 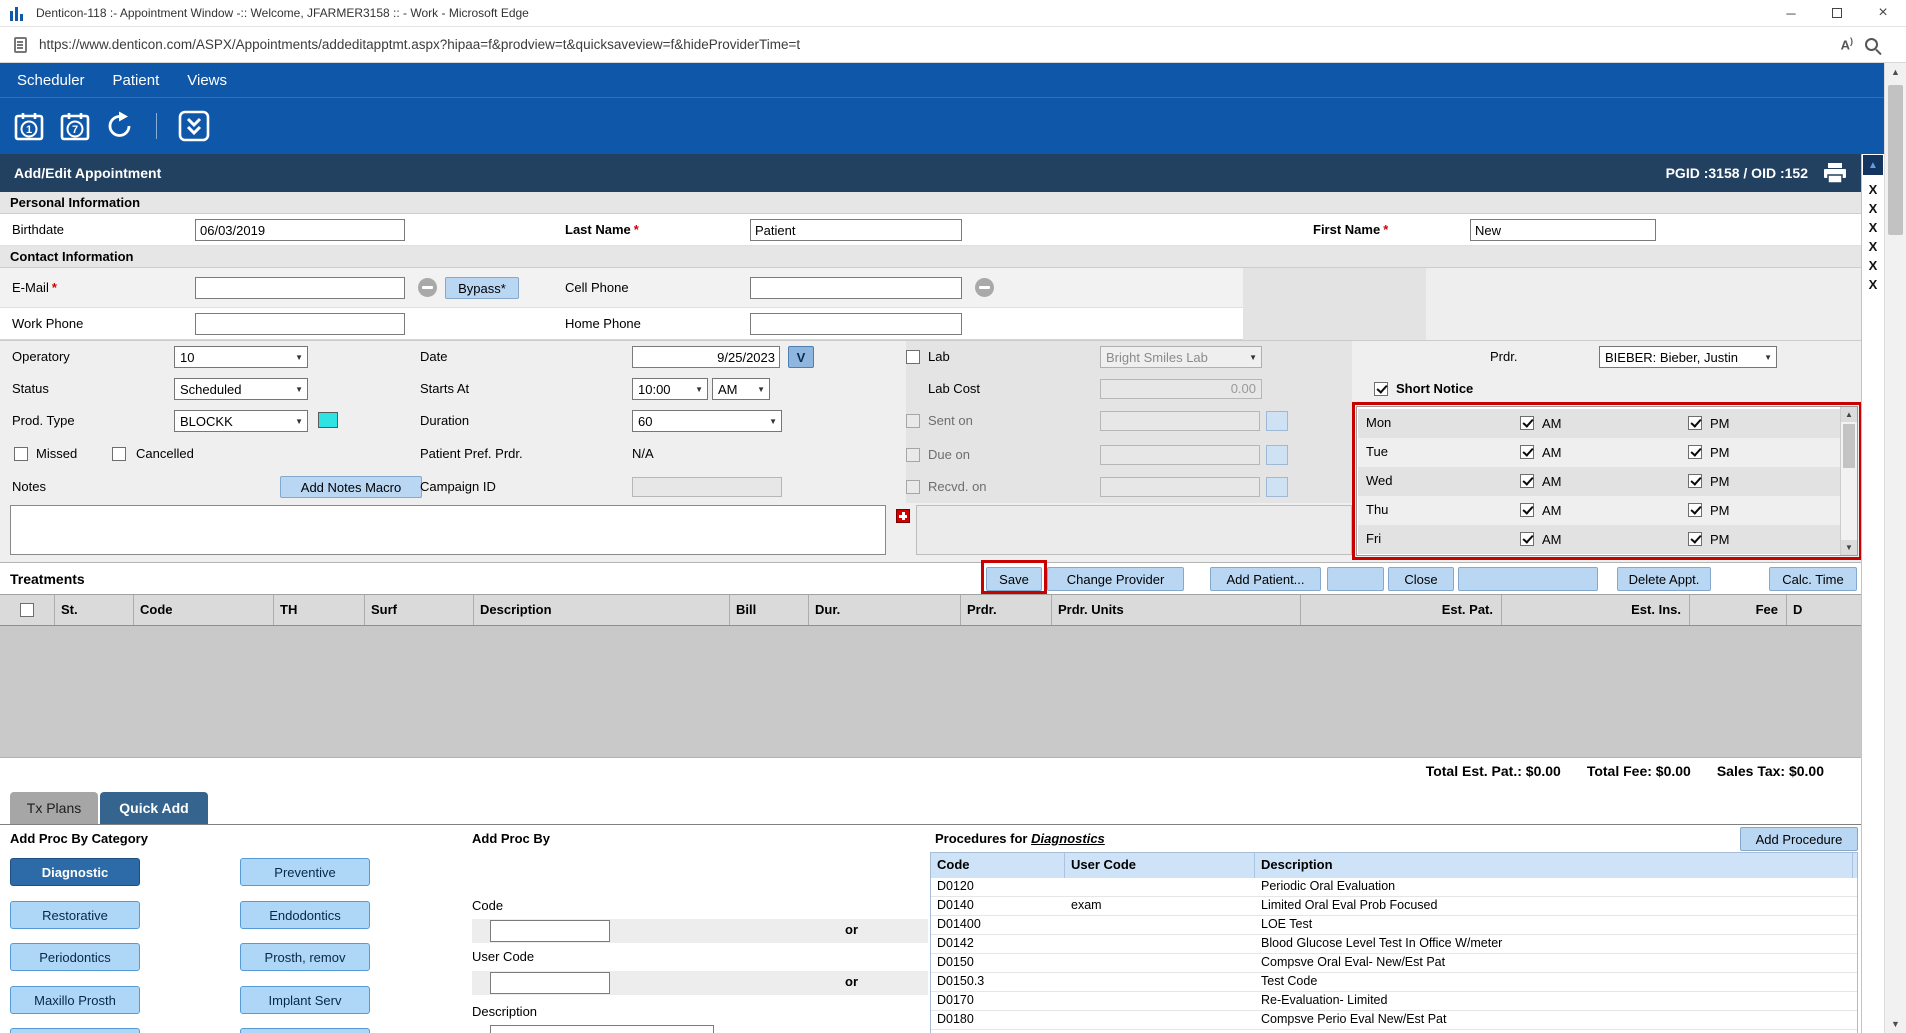 What do you see at coordinates (27, 610) in the screenshot?
I see `select-all-checkbox` at bounding box center [27, 610].